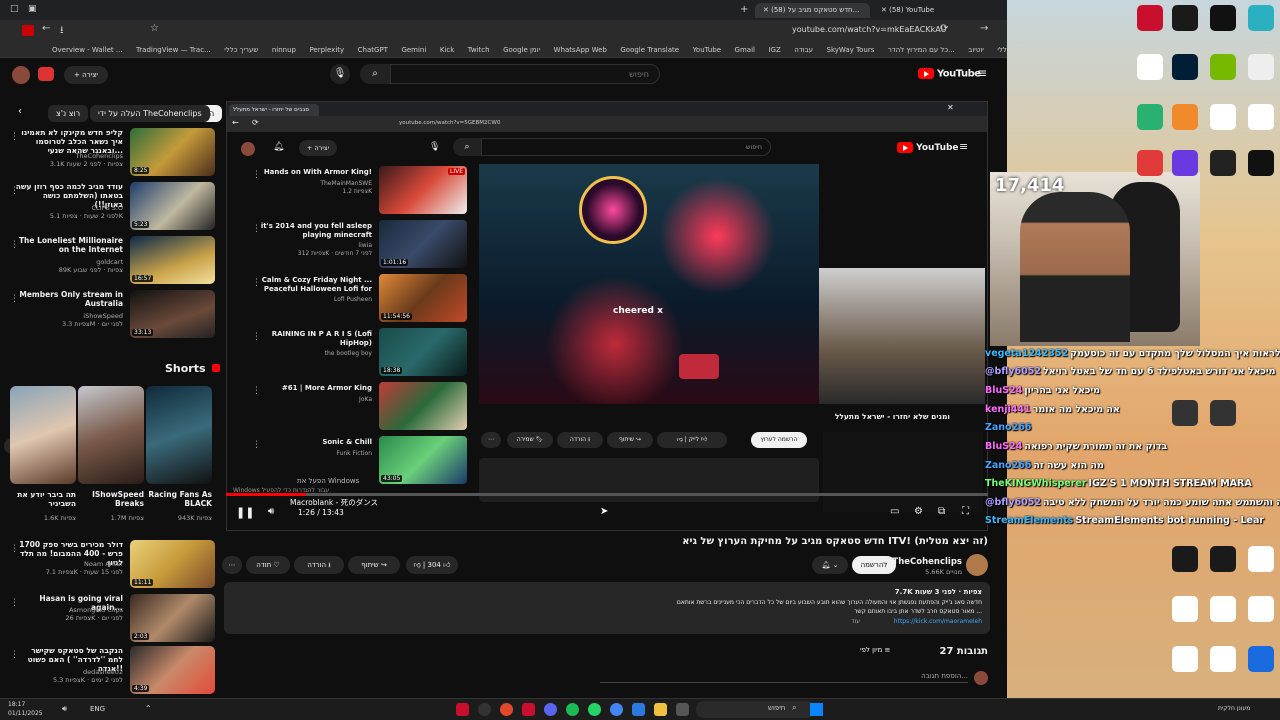  What do you see at coordinates (965, 511) in the screenshot?
I see `fullscreen-icon: ⛶` at bounding box center [965, 511].